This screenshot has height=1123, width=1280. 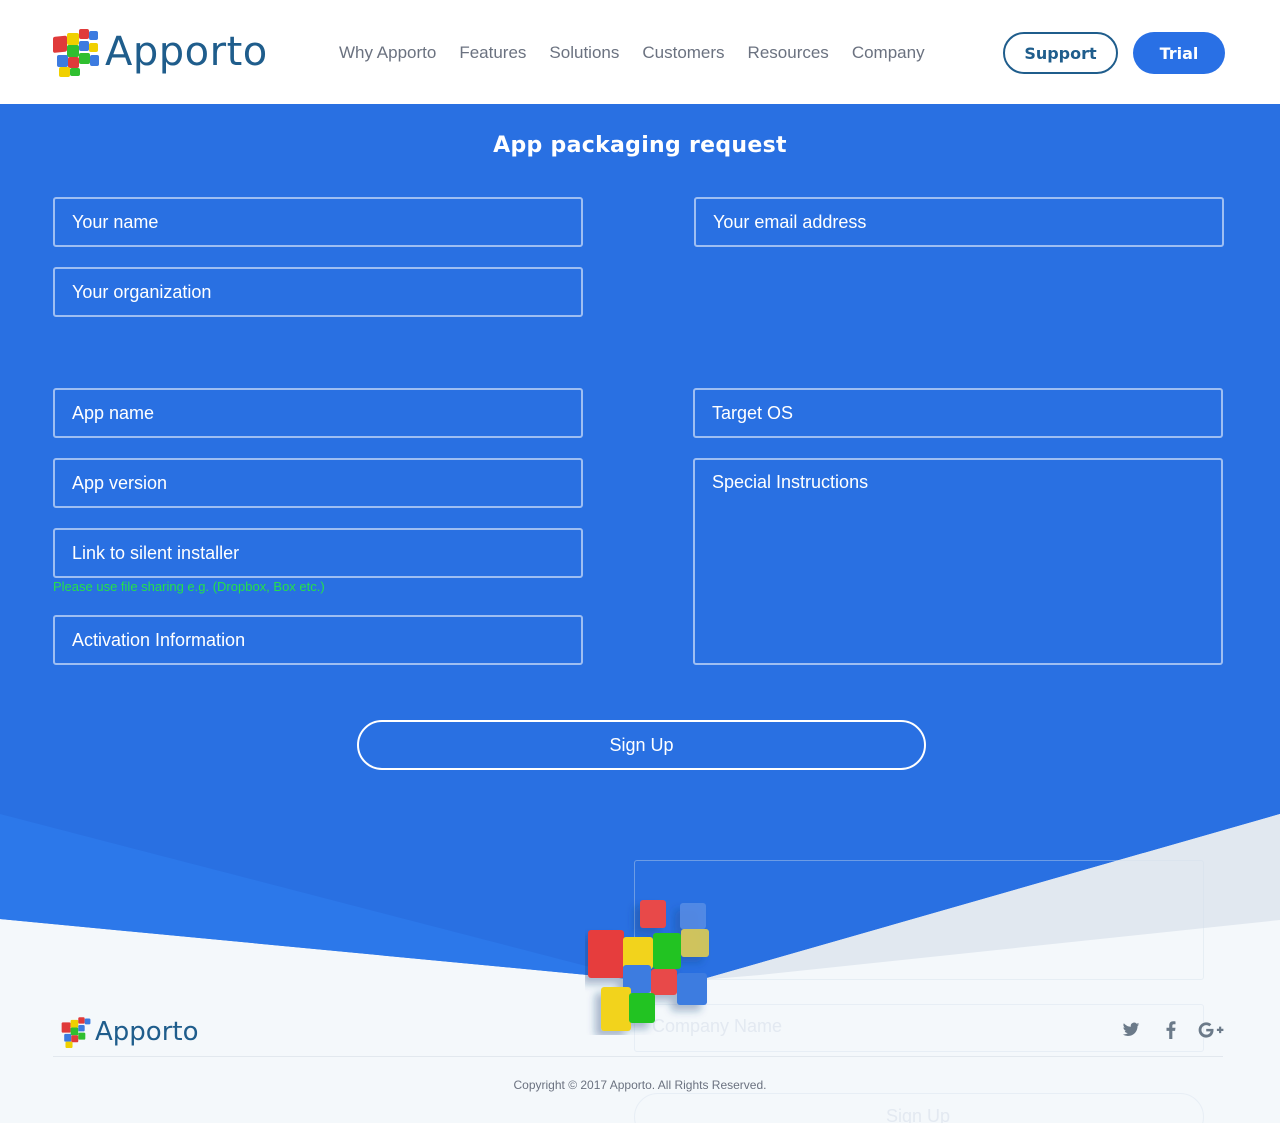 What do you see at coordinates (318, 553) in the screenshot?
I see `installer-link-input: Link to silent installer` at bounding box center [318, 553].